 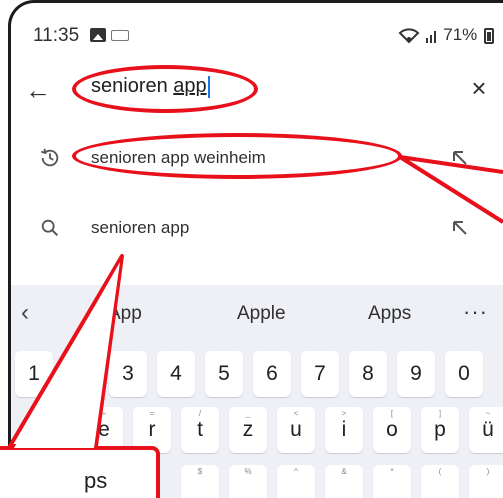 I want to click on key: 7, so click(x=320, y=374).